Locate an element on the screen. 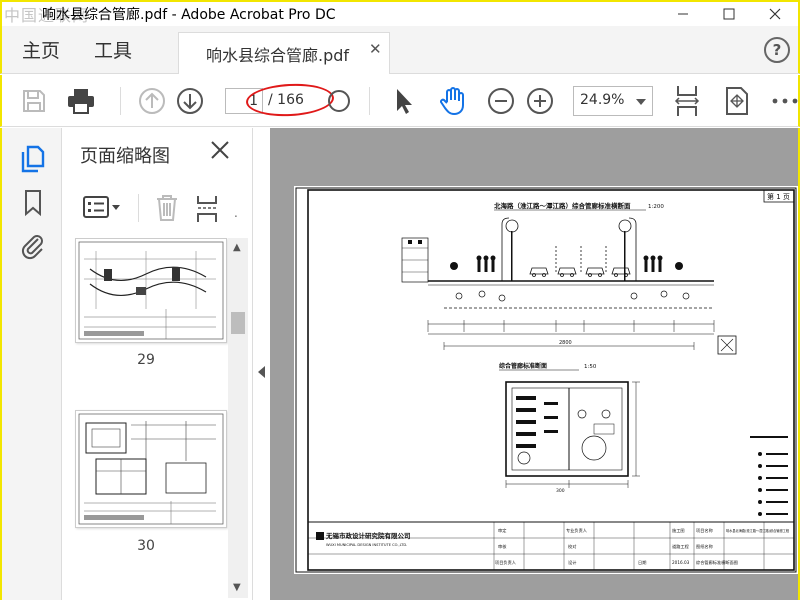 The width and height of the screenshot is (800, 600). thumbnail-29-preview is located at coordinates (151, 290).